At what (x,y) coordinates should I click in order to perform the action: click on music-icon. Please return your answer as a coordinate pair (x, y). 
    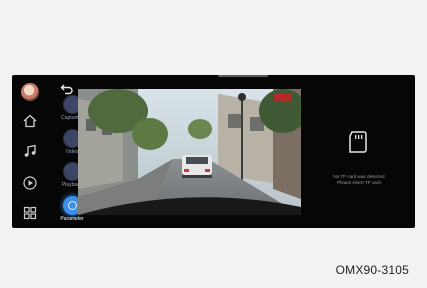
    Looking at the image, I should click on (30, 151).